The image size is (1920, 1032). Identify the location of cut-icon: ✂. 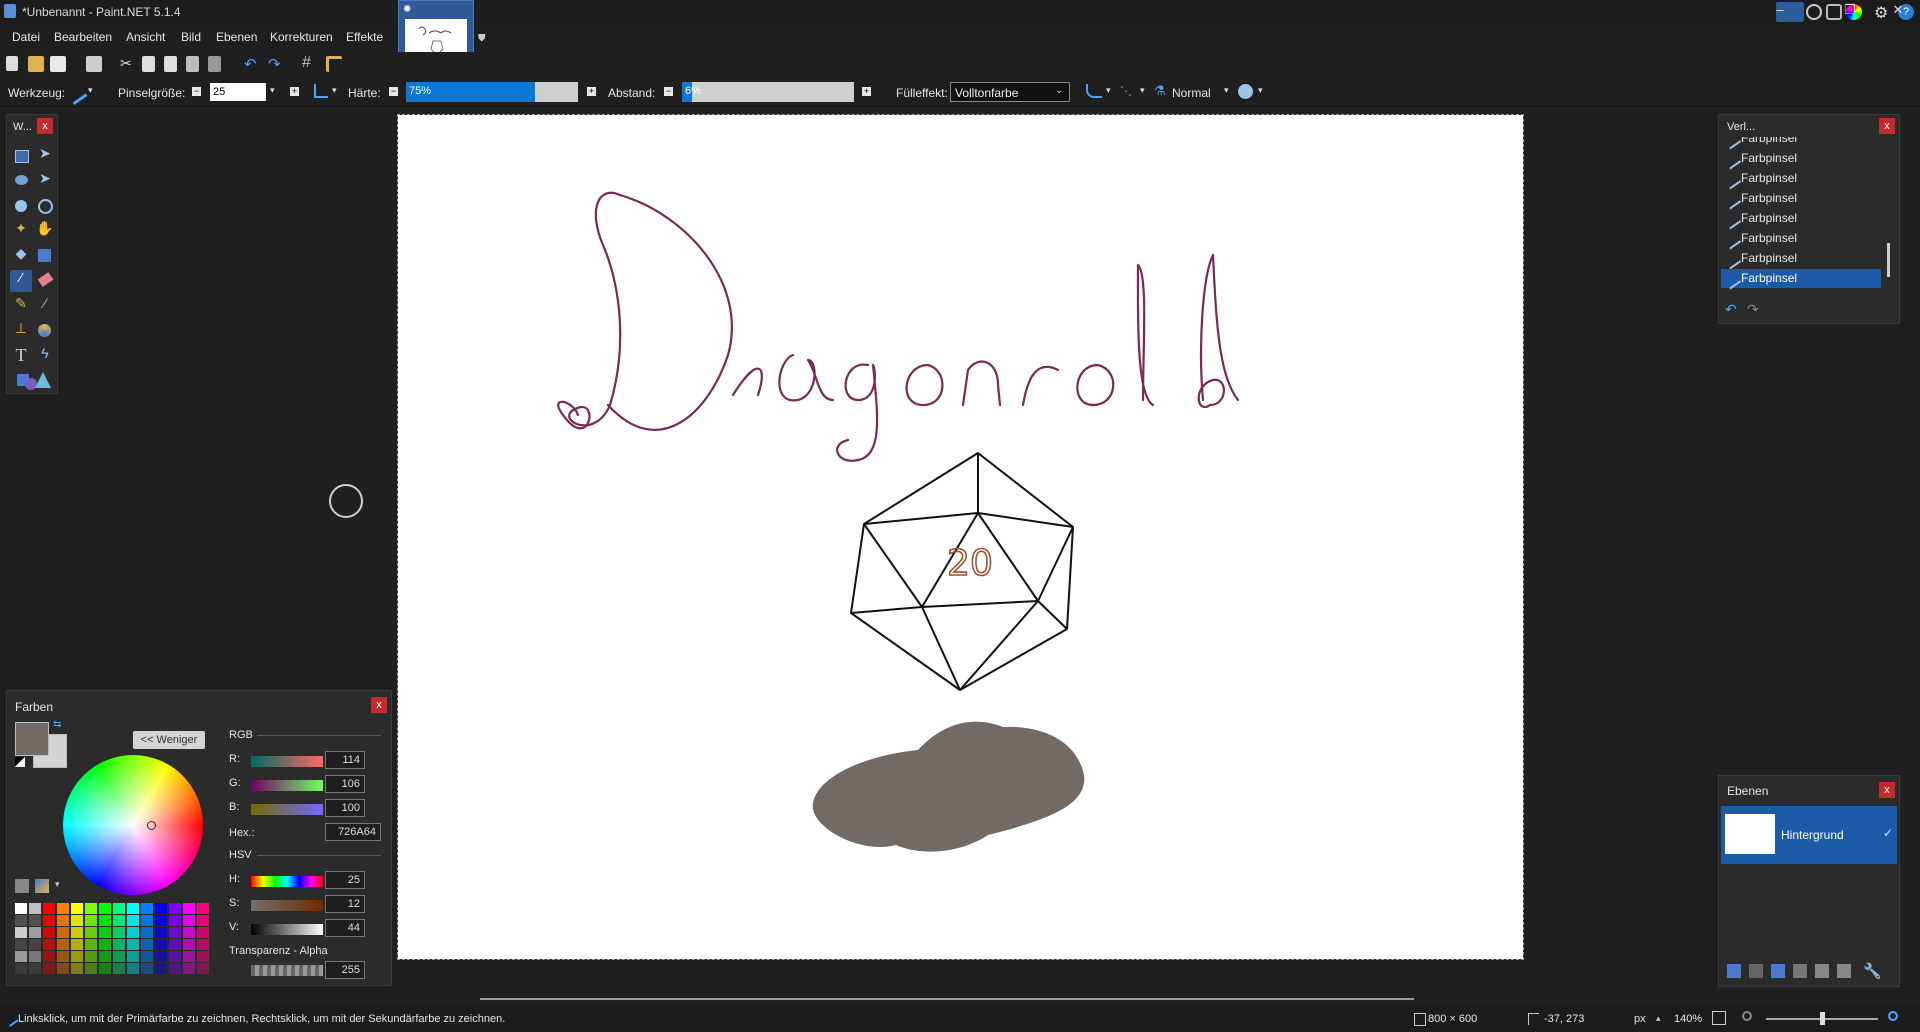
(126, 63).